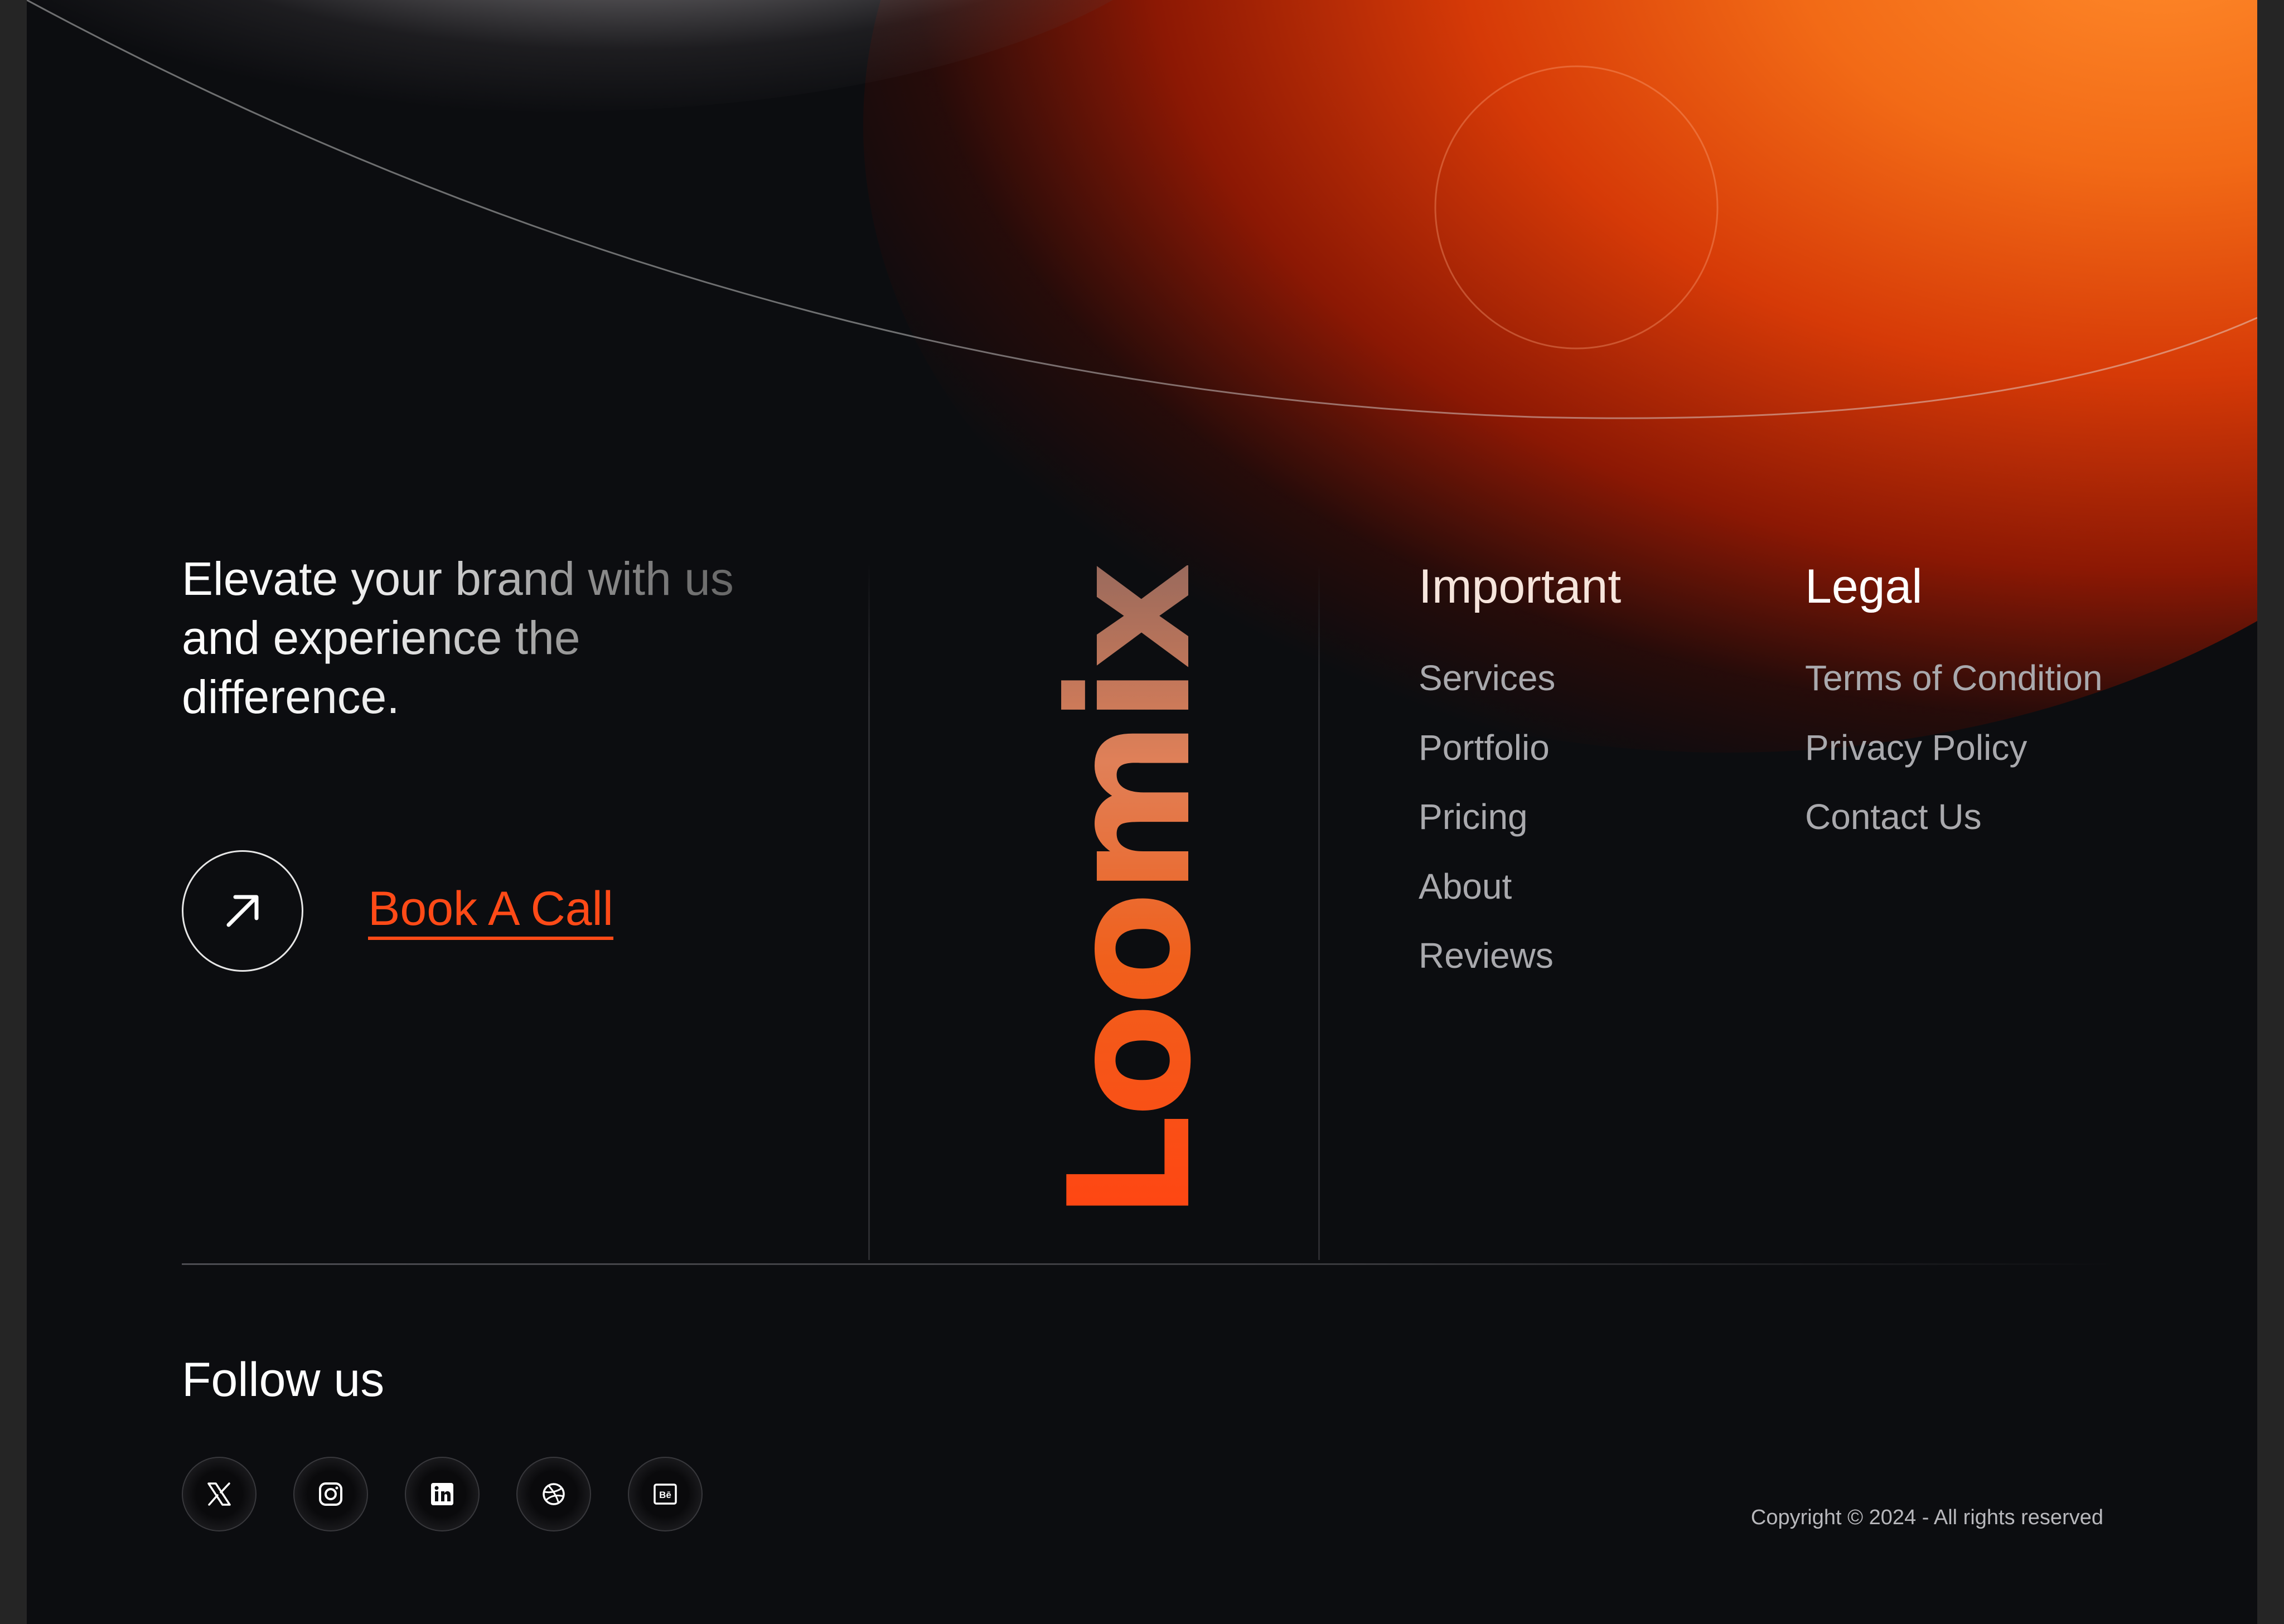  I want to click on important-column-title: Important, so click(1520, 587).